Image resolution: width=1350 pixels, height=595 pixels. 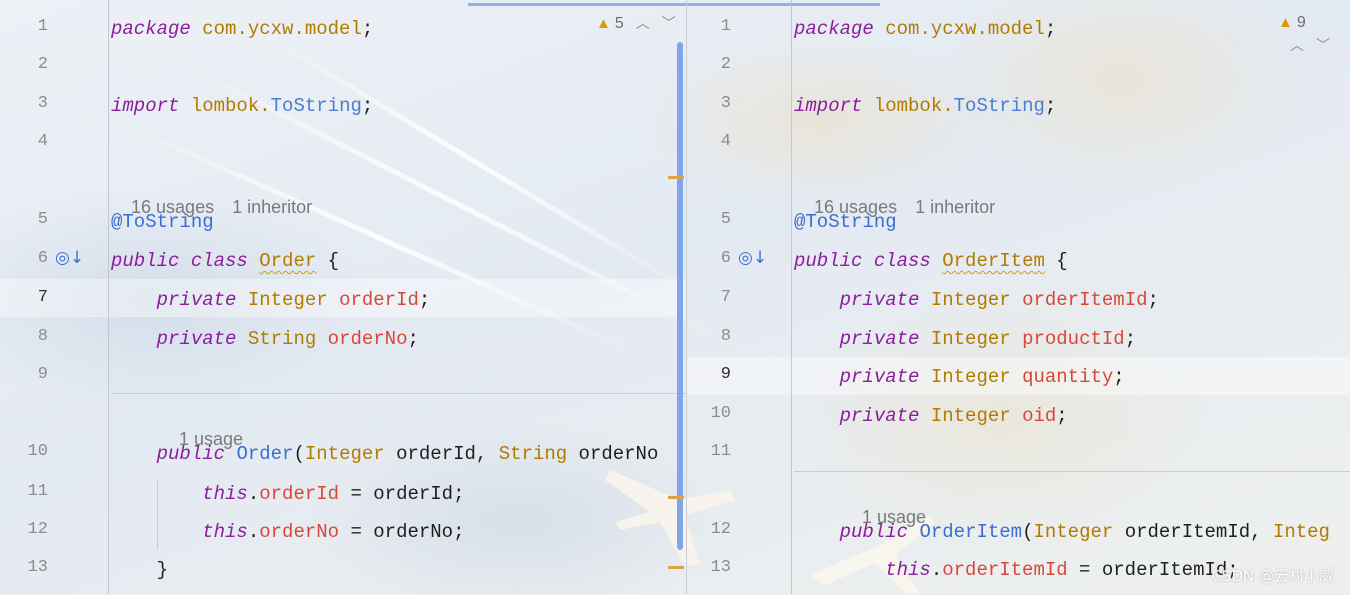 What do you see at coordinates (108, 297) in the screenshot?
I see `gutter-border` at bounding box center [108, 297].